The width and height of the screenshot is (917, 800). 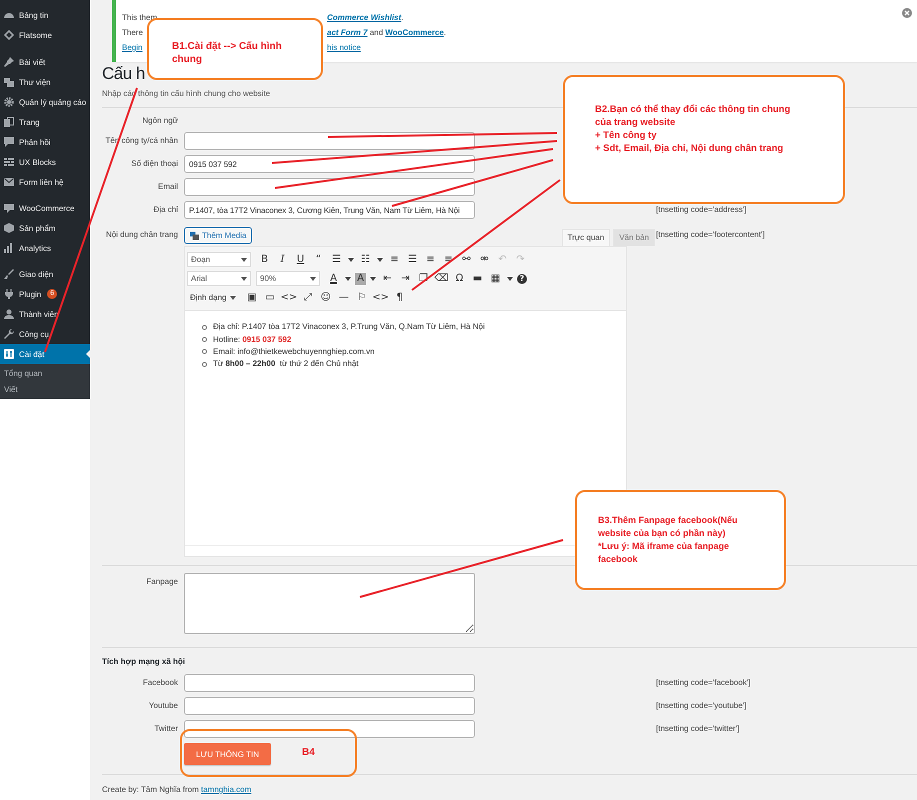 What do you see at coordinates (45, 228) in the screenshot?
I see `menu-item: Sản phẩm` at bounding box center [45, 228].